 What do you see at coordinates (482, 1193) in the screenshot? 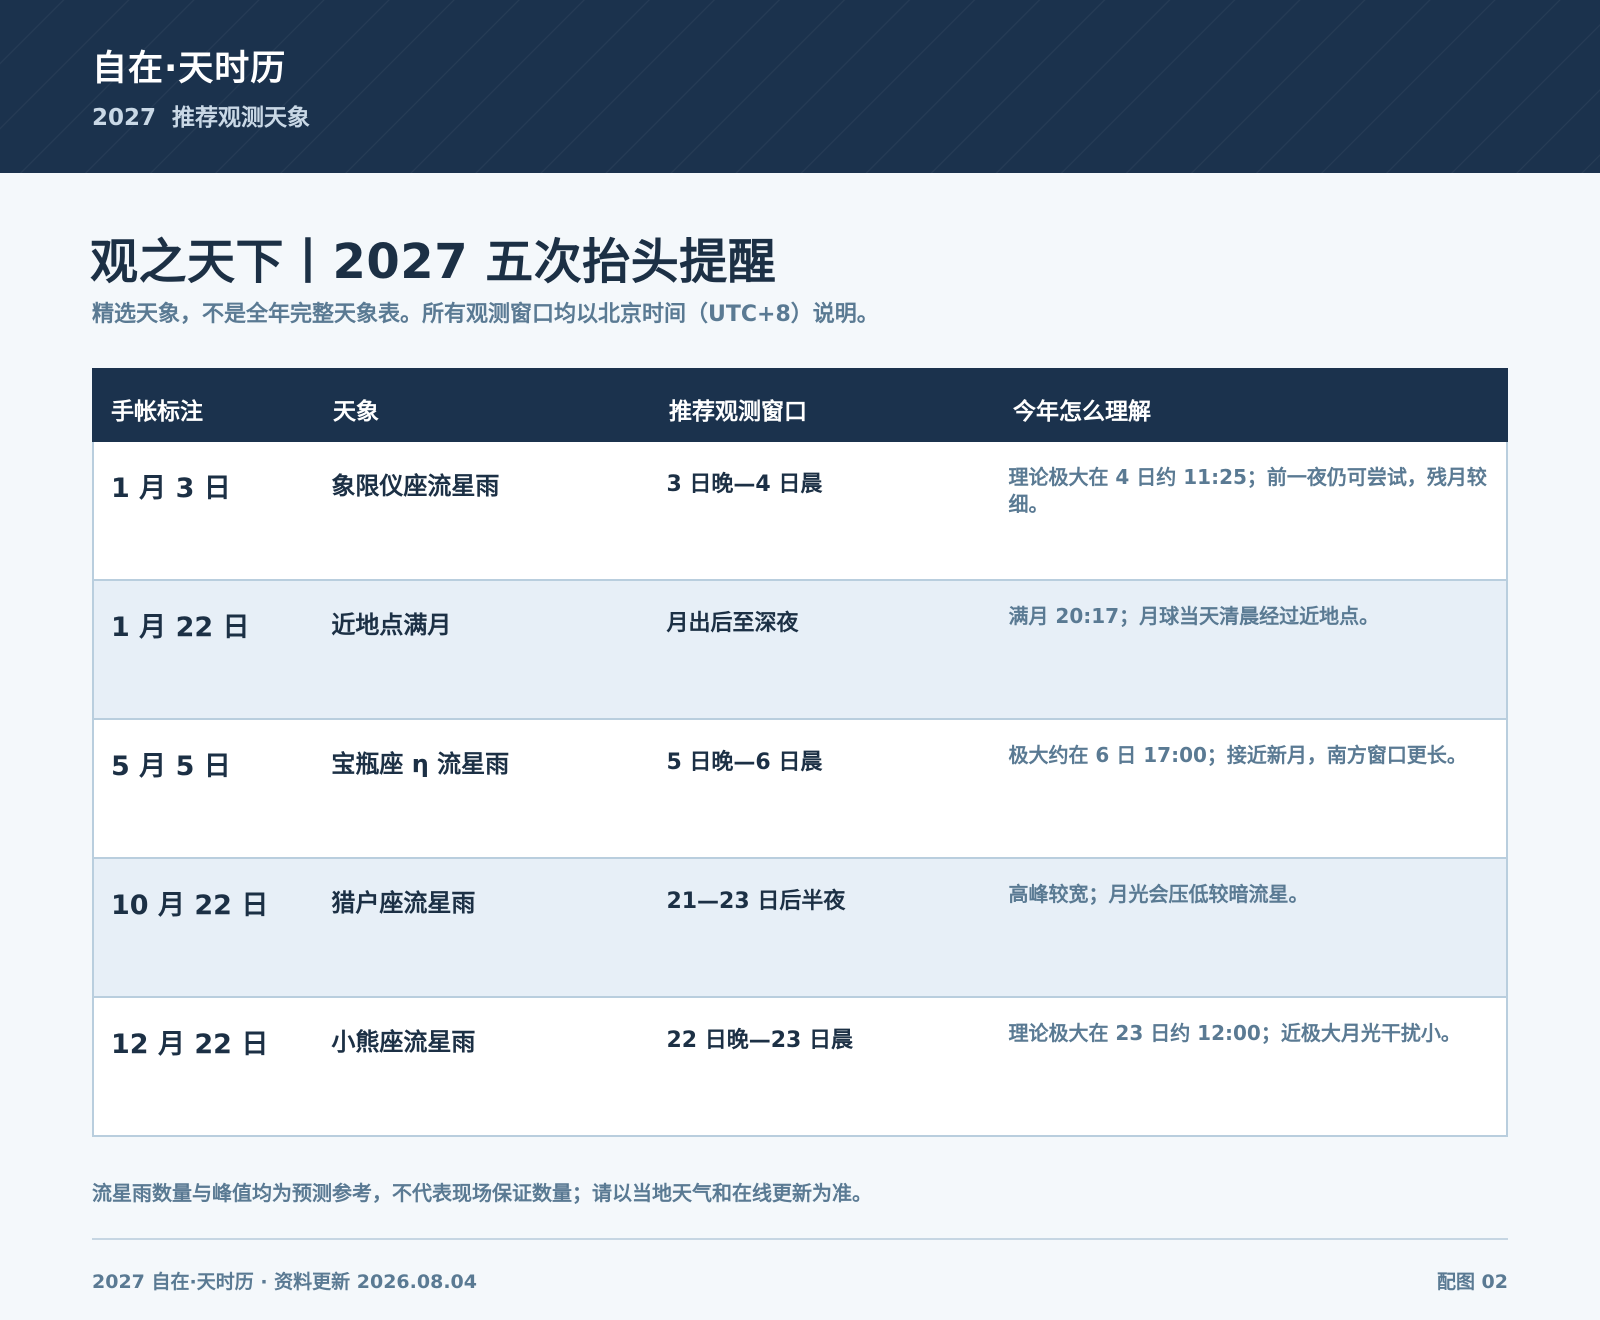
I see `disclaimer-note: 流星雨数量与峰值均为预测参考，不代表现场保证数量；请以当地天气和在线更新为准。` at bounding box center [482, 1193].